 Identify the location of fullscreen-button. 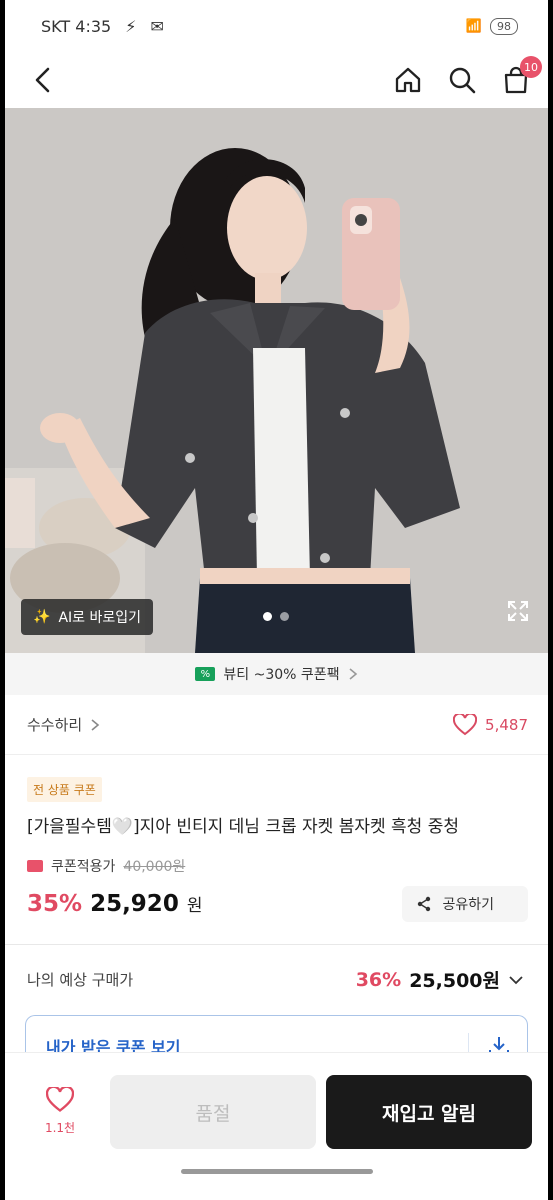
(518, 613).